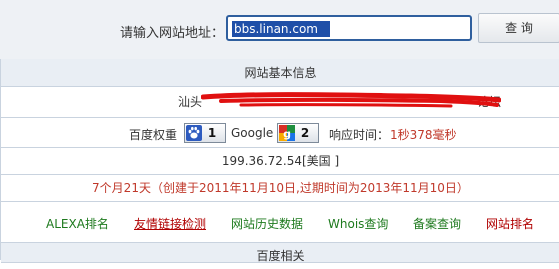  Describe the element at coordinates (252, 133) in the screenshot. I see `google-rank-label: Google` at that location.